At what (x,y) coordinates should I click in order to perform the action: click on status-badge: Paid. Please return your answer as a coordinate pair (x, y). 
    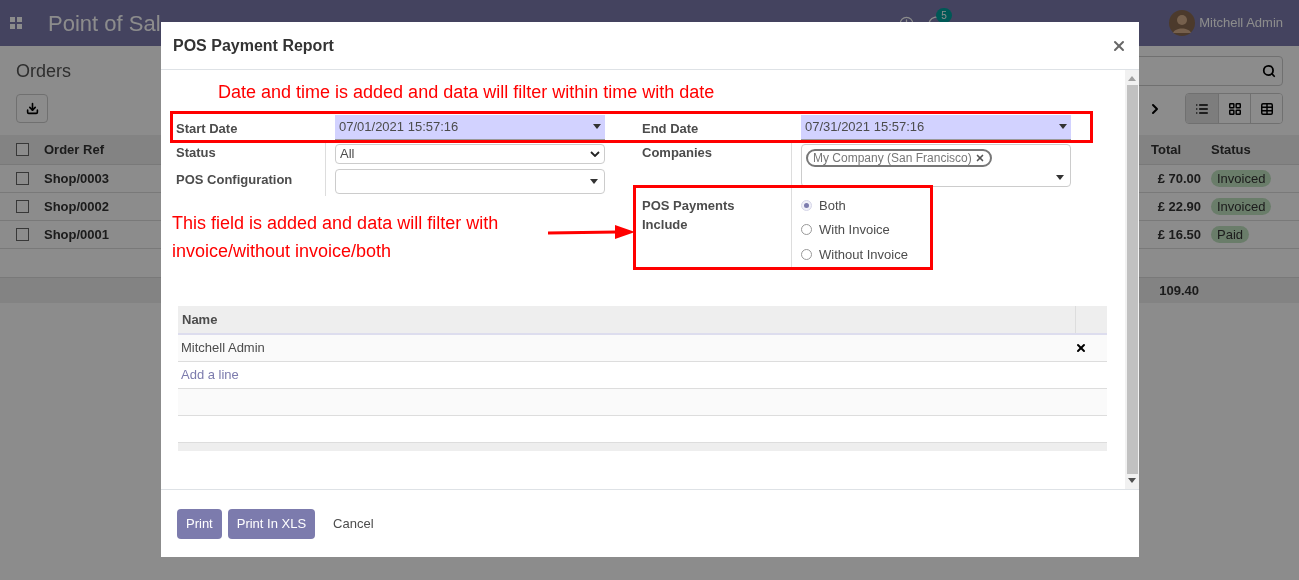
    Looking at the image, I should click on (1230, 234).